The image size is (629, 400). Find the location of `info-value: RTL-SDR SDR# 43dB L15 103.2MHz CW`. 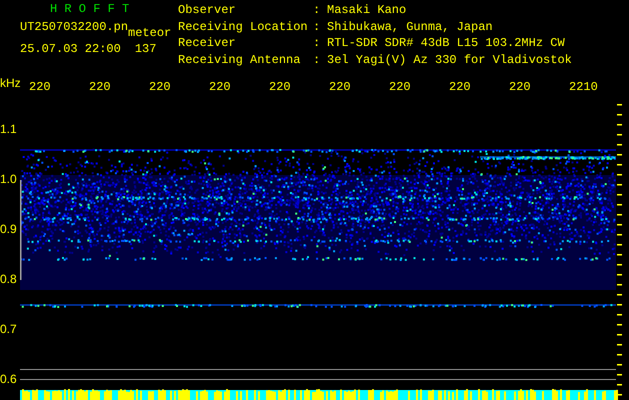

info-value: RTL-SDR SDR# 43dB L15 103.2MHz CW is located at coordinates (446, 44).